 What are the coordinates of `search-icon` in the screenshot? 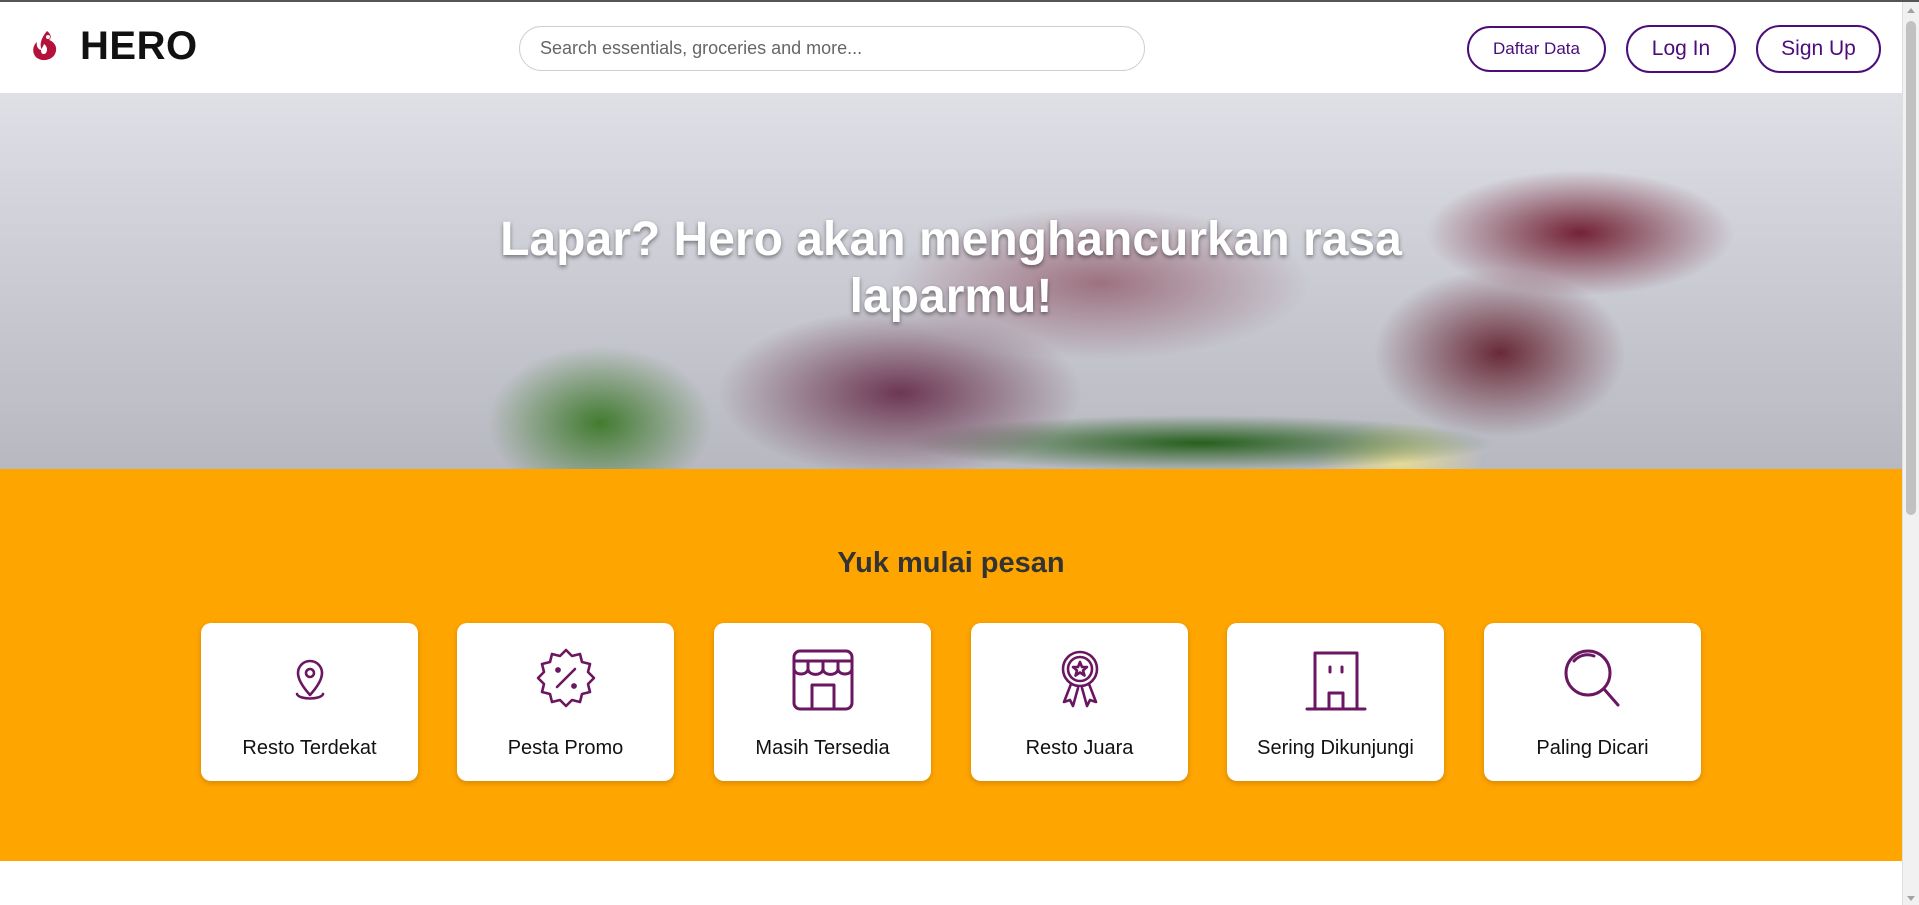 It's located at (1593, 680).